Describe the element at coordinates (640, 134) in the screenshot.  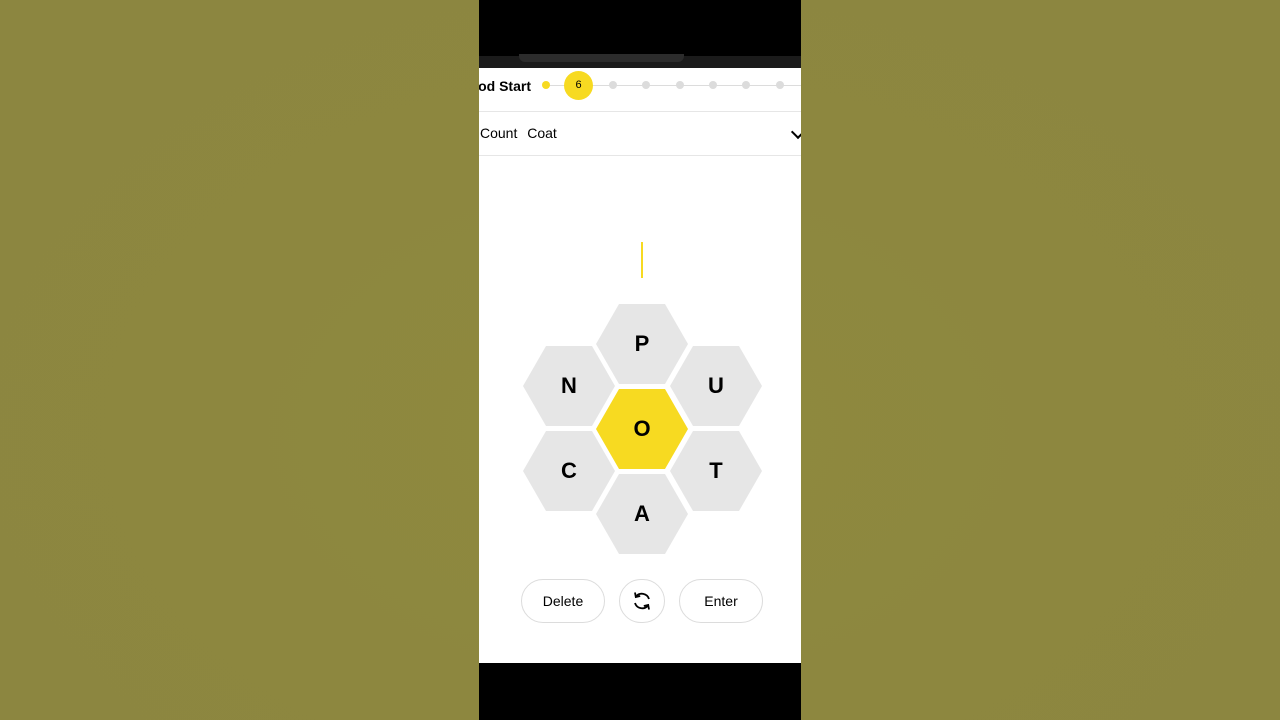
I see `found-words-bar: Count Coat` at that location.